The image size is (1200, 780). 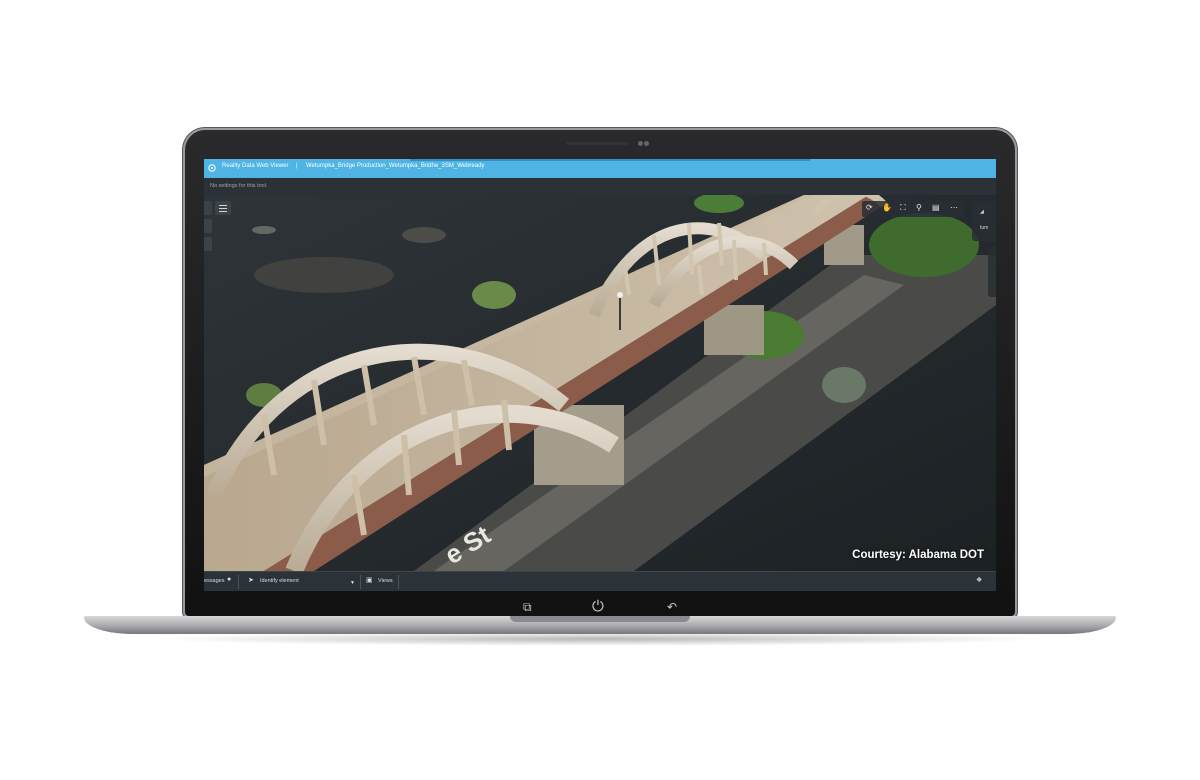 I want to click on webcam-icon, so click(x=644, y=144).